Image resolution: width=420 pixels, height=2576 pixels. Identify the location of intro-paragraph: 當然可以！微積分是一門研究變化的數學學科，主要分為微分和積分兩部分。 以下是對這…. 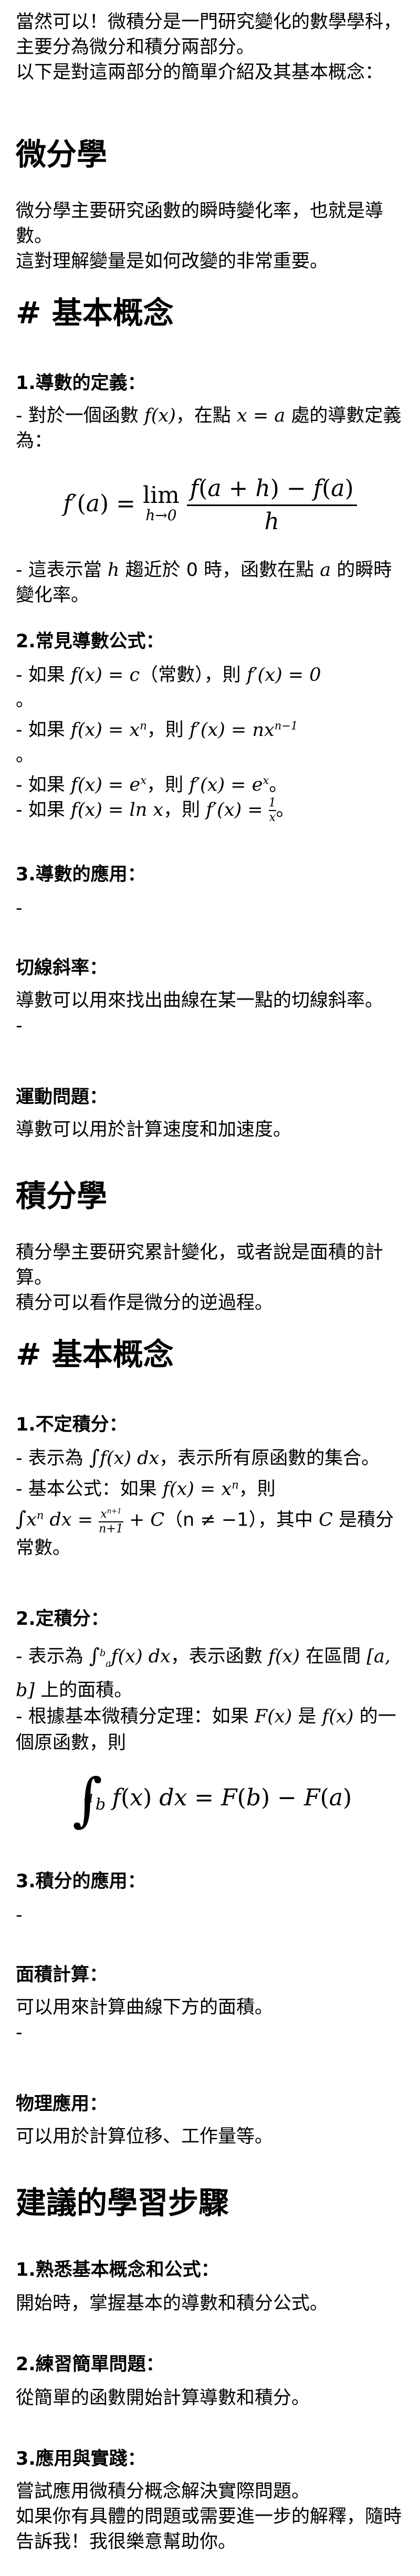
(210, 47).